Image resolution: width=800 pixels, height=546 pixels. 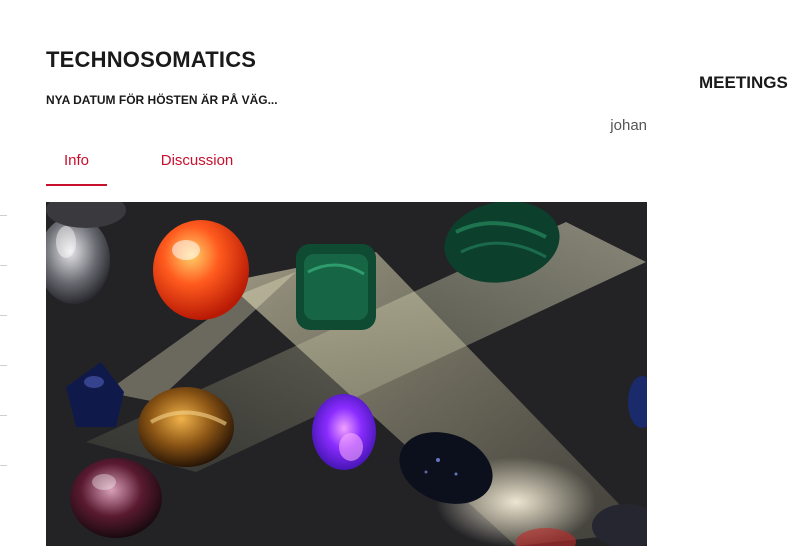 I want to click on sidebar-heading-meetings: MEETINGS, so click(x=743, y=82).